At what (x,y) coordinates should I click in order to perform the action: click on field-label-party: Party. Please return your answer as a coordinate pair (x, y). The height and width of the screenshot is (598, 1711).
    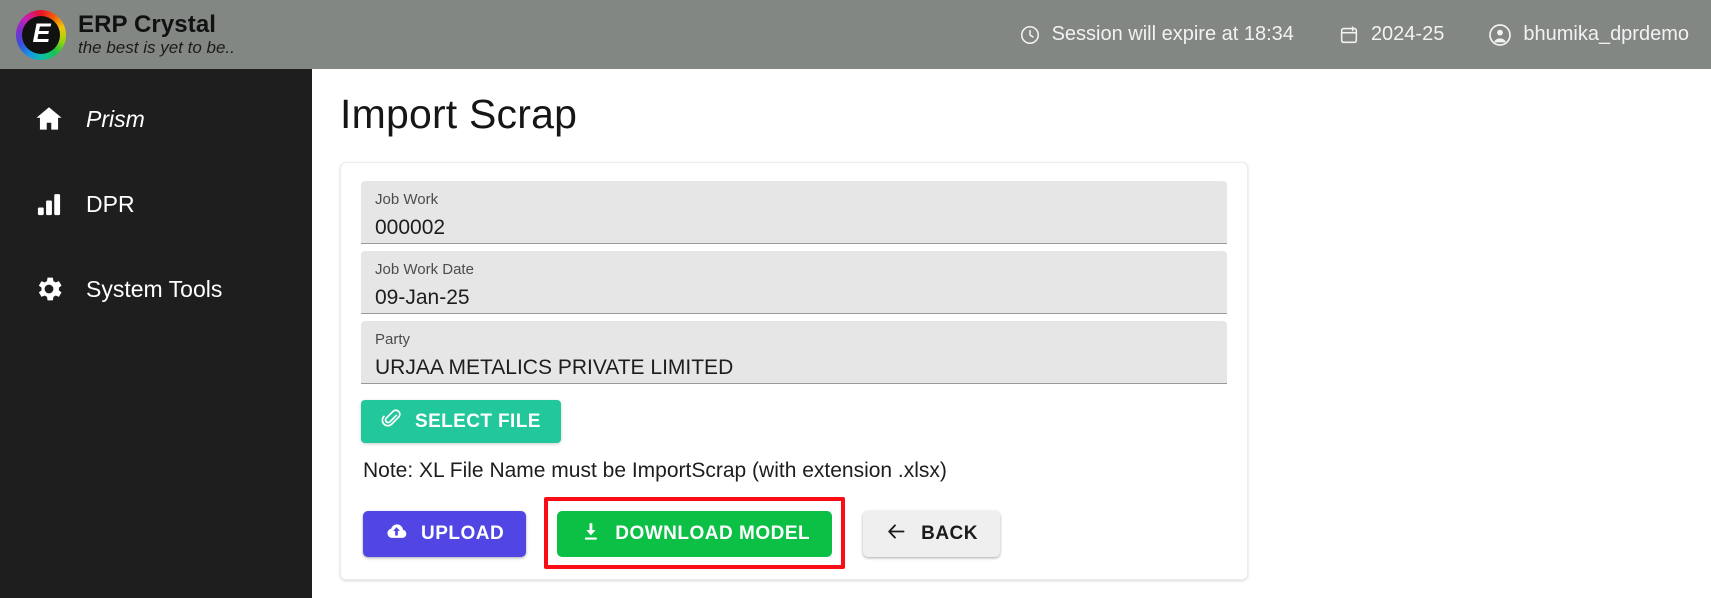
    Looking at the image, I should click on (393, 339).